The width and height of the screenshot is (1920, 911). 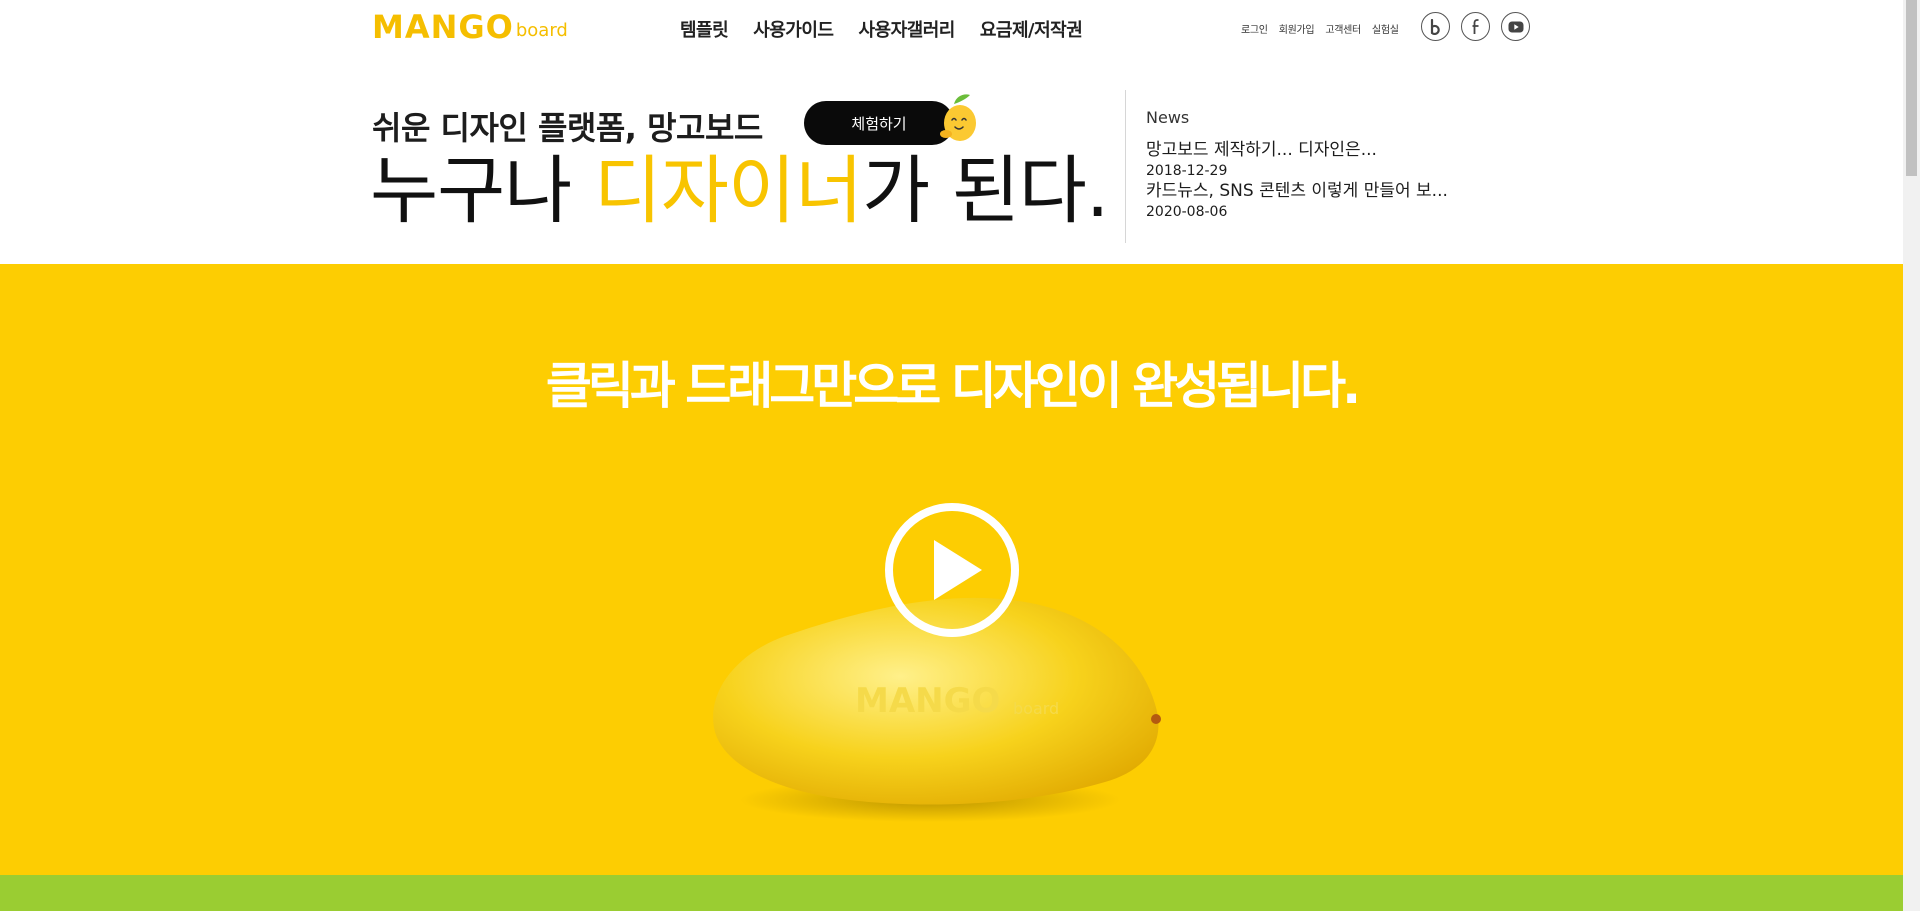 What do you see at coordinates (953, 386) in the screenshot?
I see `hero-title: 클릭과 드래그만으로 디자인이 완성됩니다.` at bounding box center [953, 386].